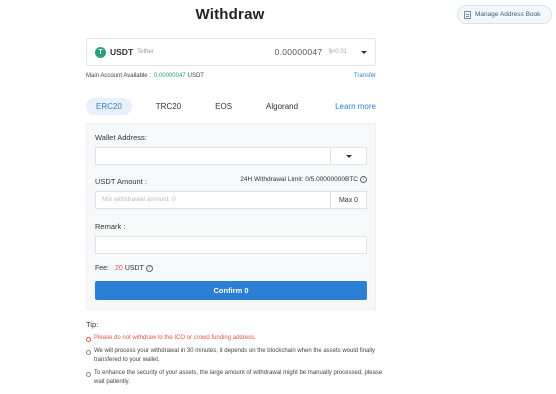 This screenshot has width=556, height=394. What do you see at coordinates (145, 52) in the screenshot?
I see `coin-name: Tether` at bounding box center [145, 52].